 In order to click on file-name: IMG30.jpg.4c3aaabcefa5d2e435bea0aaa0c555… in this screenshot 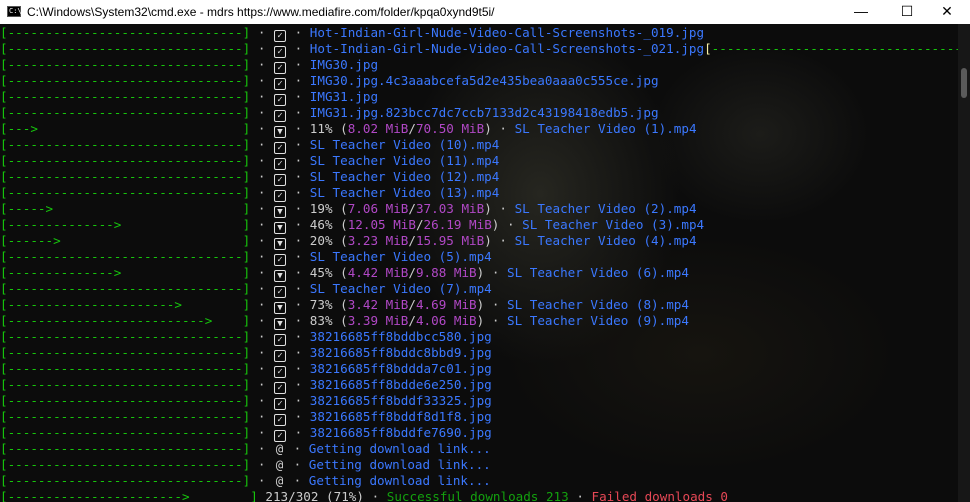, I will do `click(484, 80)`.